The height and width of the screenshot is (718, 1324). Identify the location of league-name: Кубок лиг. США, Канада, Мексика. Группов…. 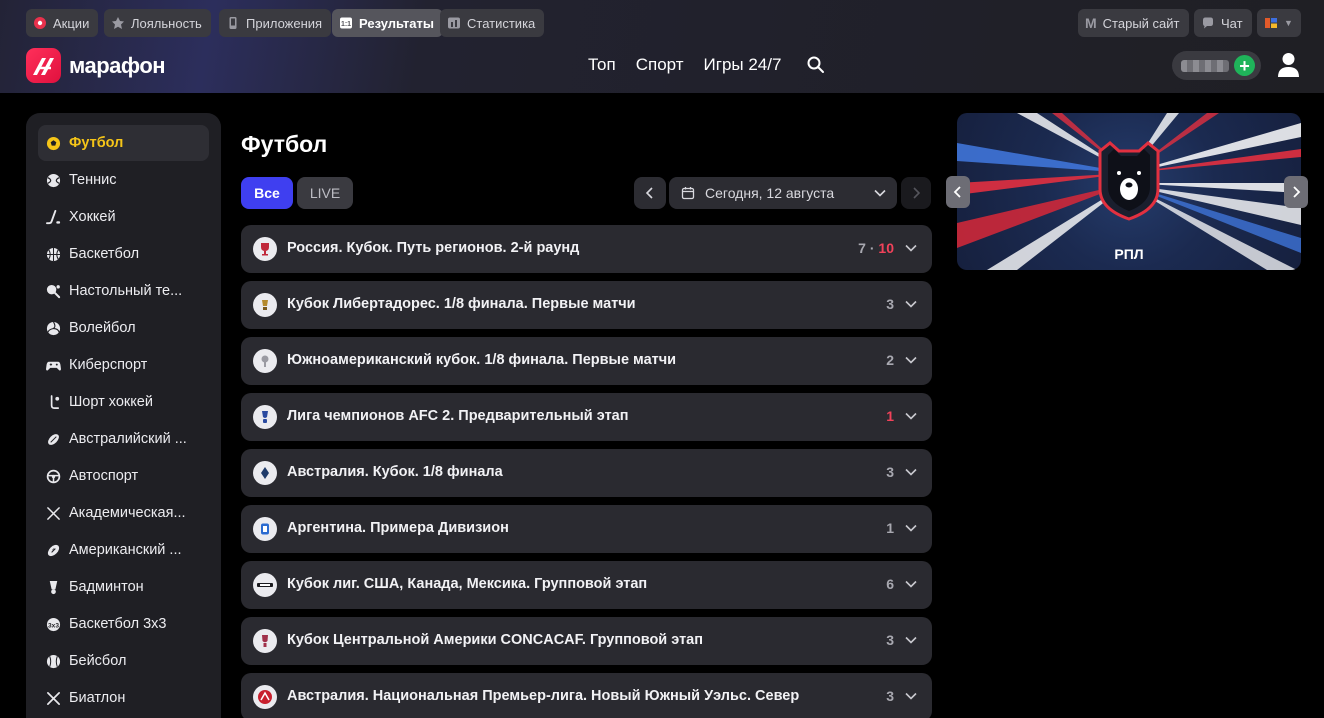
(467, 584).